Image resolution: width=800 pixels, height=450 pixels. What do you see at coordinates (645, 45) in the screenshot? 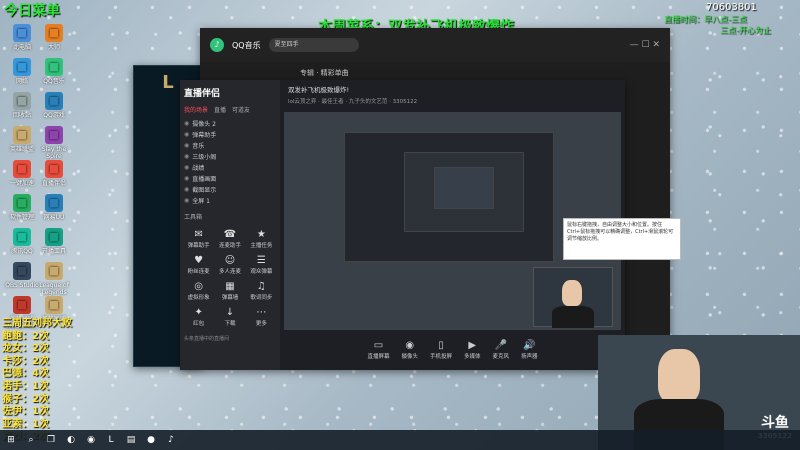
I see `window-controls-icon: — ☐ ✕` at bounding box center [645, 45].